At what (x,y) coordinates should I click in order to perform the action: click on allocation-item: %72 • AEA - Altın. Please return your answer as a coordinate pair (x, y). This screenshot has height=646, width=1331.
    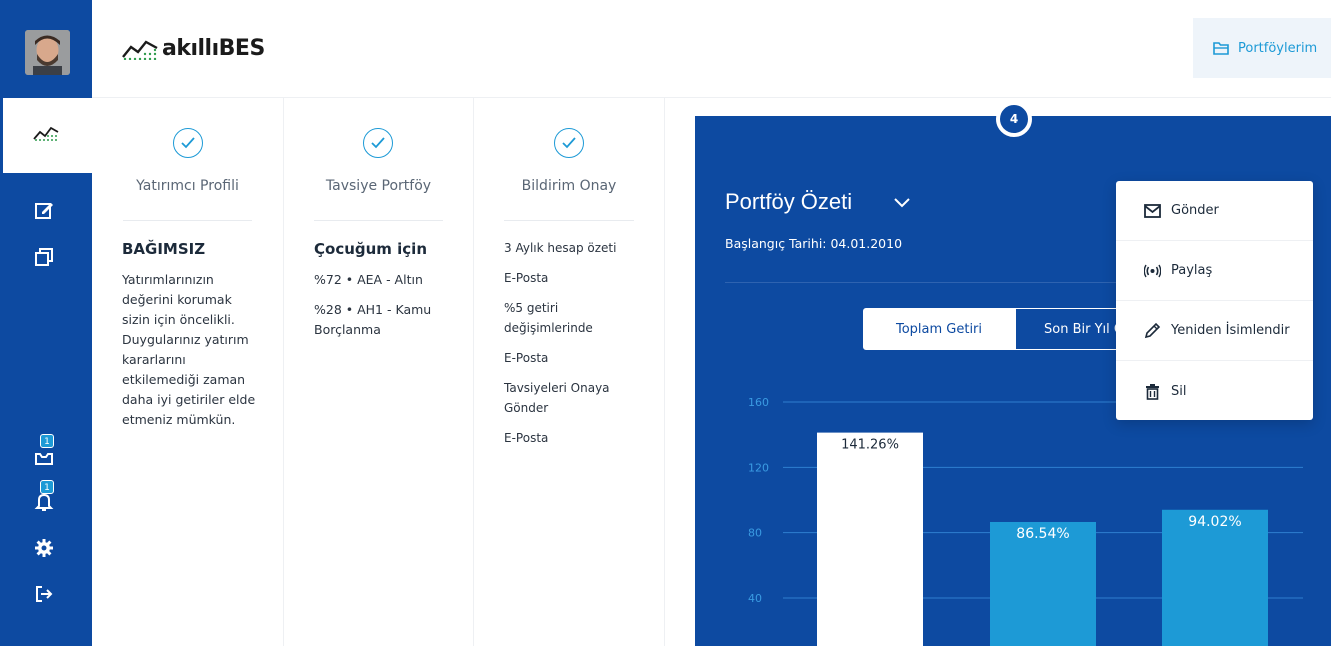
    Looking at the image, I should click on (368, 279).